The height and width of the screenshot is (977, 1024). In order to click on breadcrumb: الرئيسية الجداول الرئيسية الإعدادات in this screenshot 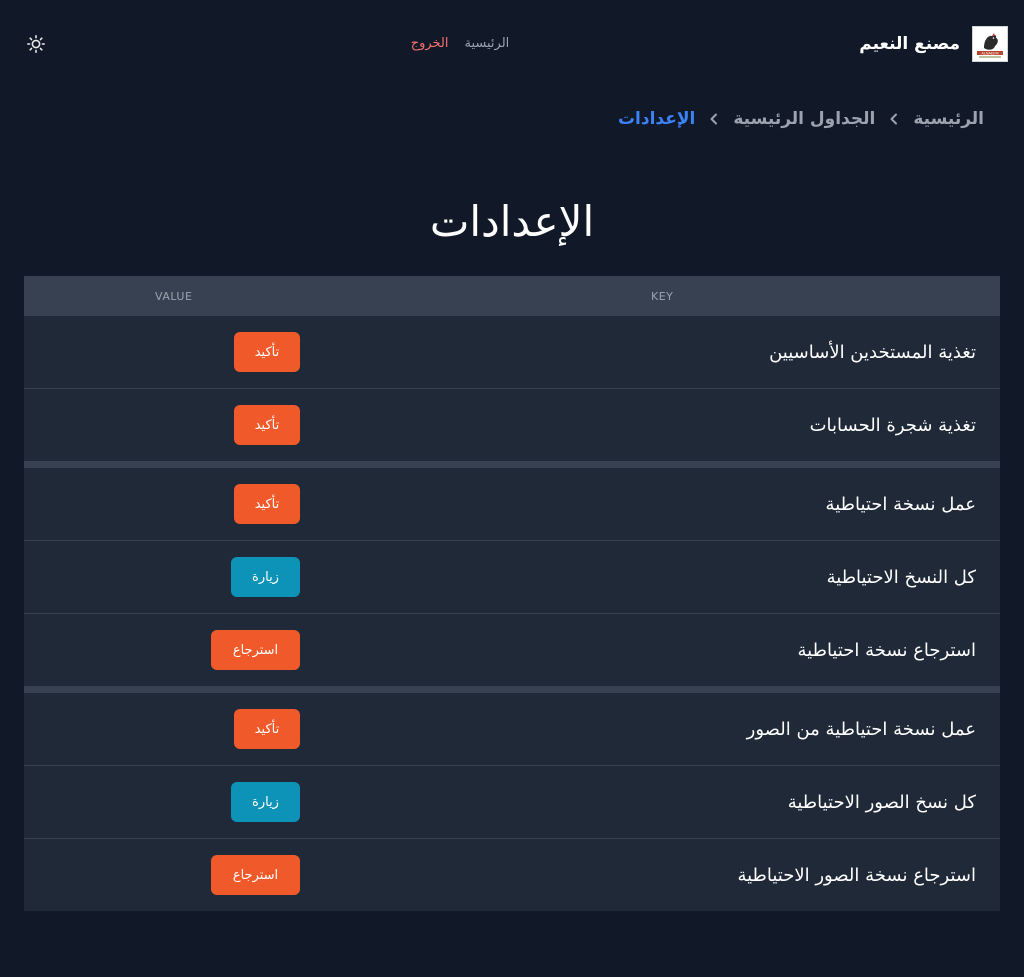, I will do `click(801, 119)`.